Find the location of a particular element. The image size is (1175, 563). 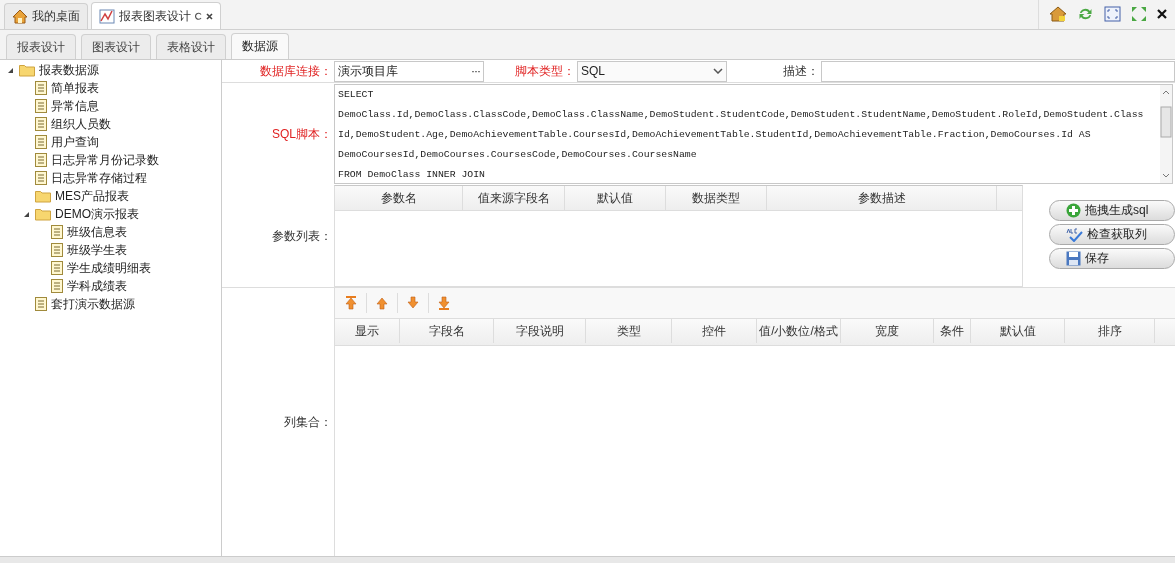

script-type-dropdown: SQL is located at coordinates (652, 71).